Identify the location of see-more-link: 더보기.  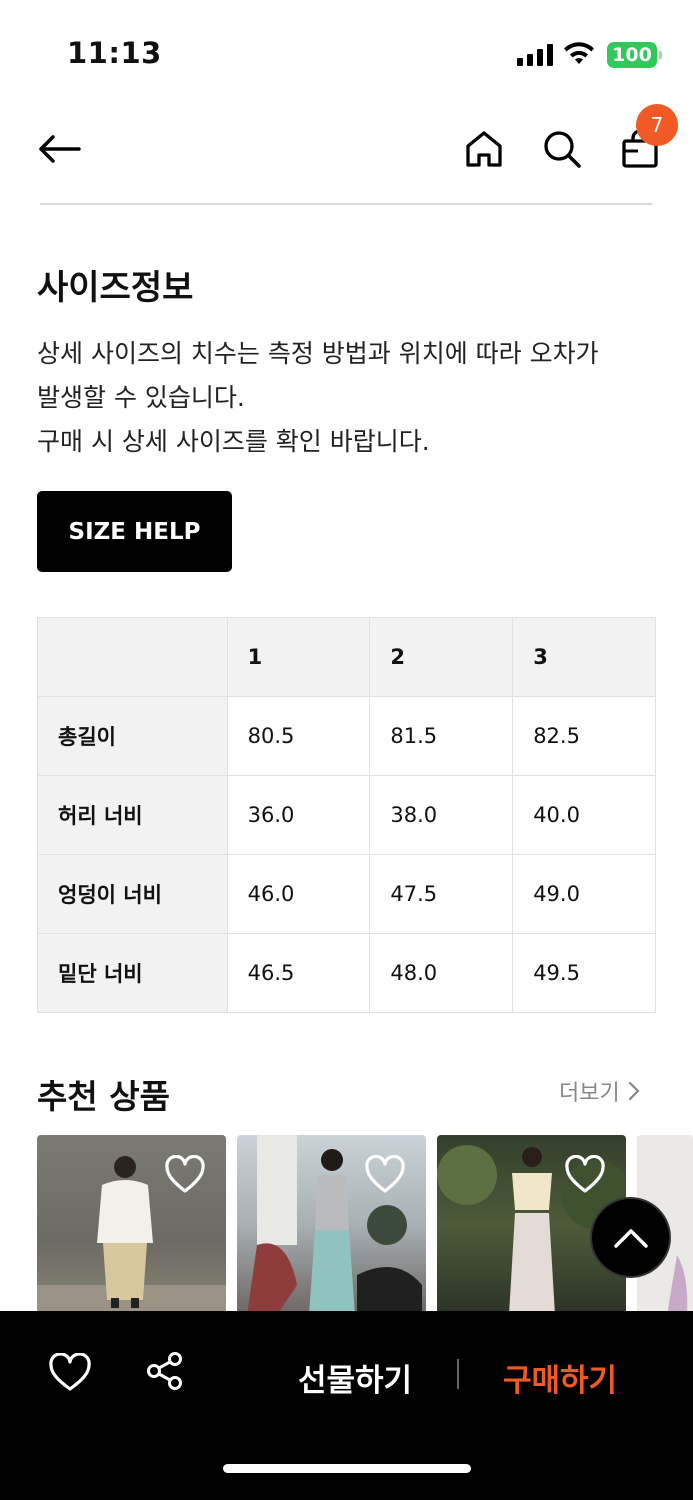
(599, 1091).